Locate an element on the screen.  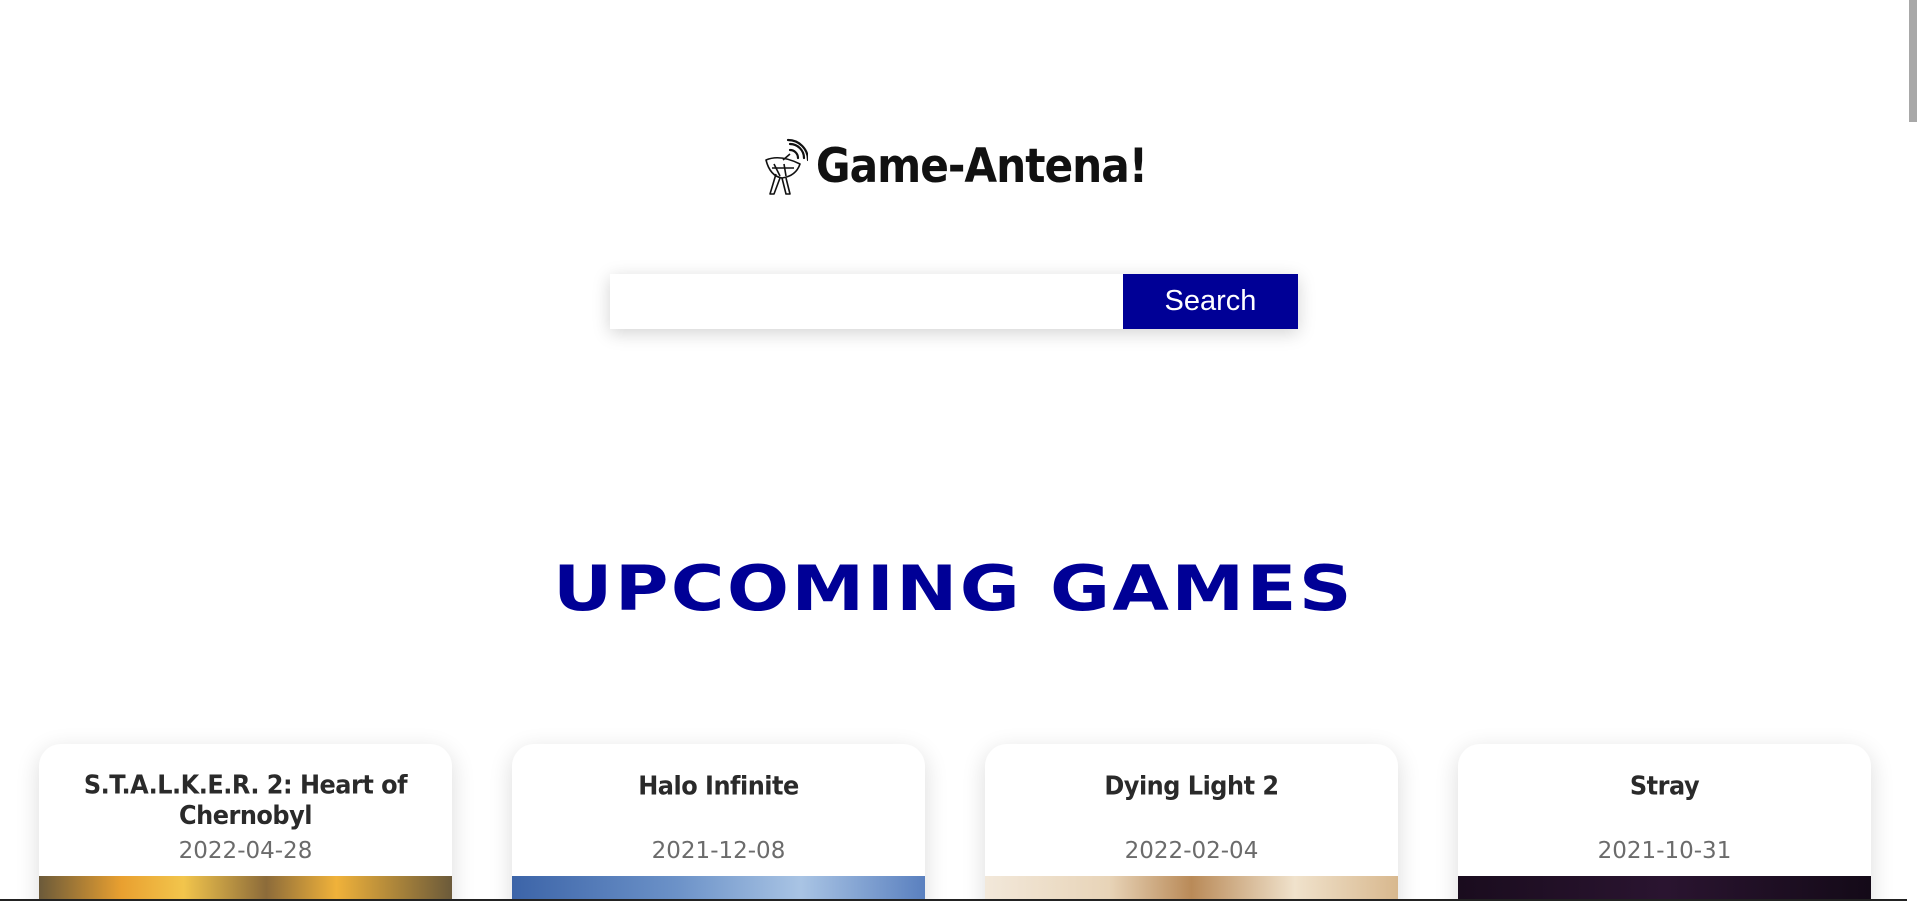
game-title: Stray is located at coordinates (1664, 786).